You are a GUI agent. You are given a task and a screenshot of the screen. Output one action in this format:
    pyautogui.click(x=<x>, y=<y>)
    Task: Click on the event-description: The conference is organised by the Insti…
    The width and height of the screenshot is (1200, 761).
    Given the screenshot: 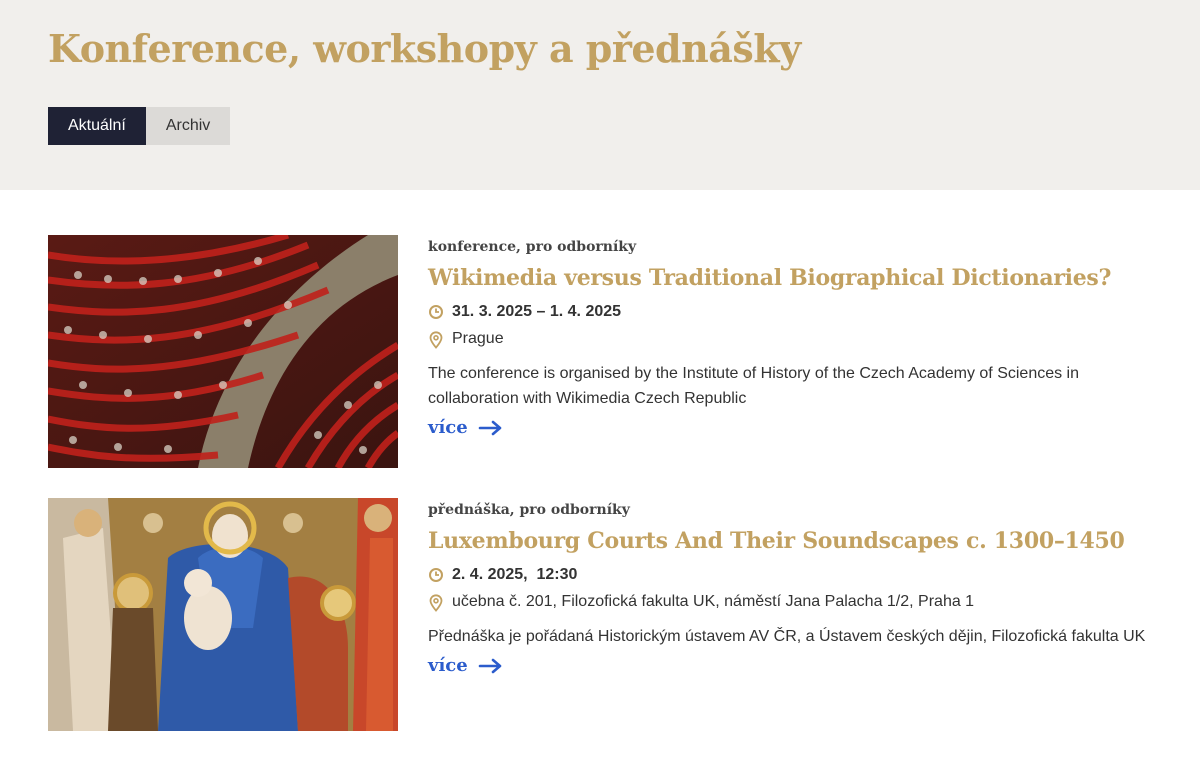 What is the action you would take?
    pyautogui.click(x=754, y=386)
    